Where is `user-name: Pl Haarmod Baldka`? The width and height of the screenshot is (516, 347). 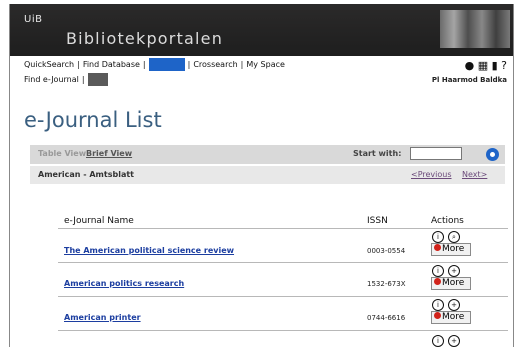
user-name: Pl Haarmod Baldka is located at coordinates (469, 80).